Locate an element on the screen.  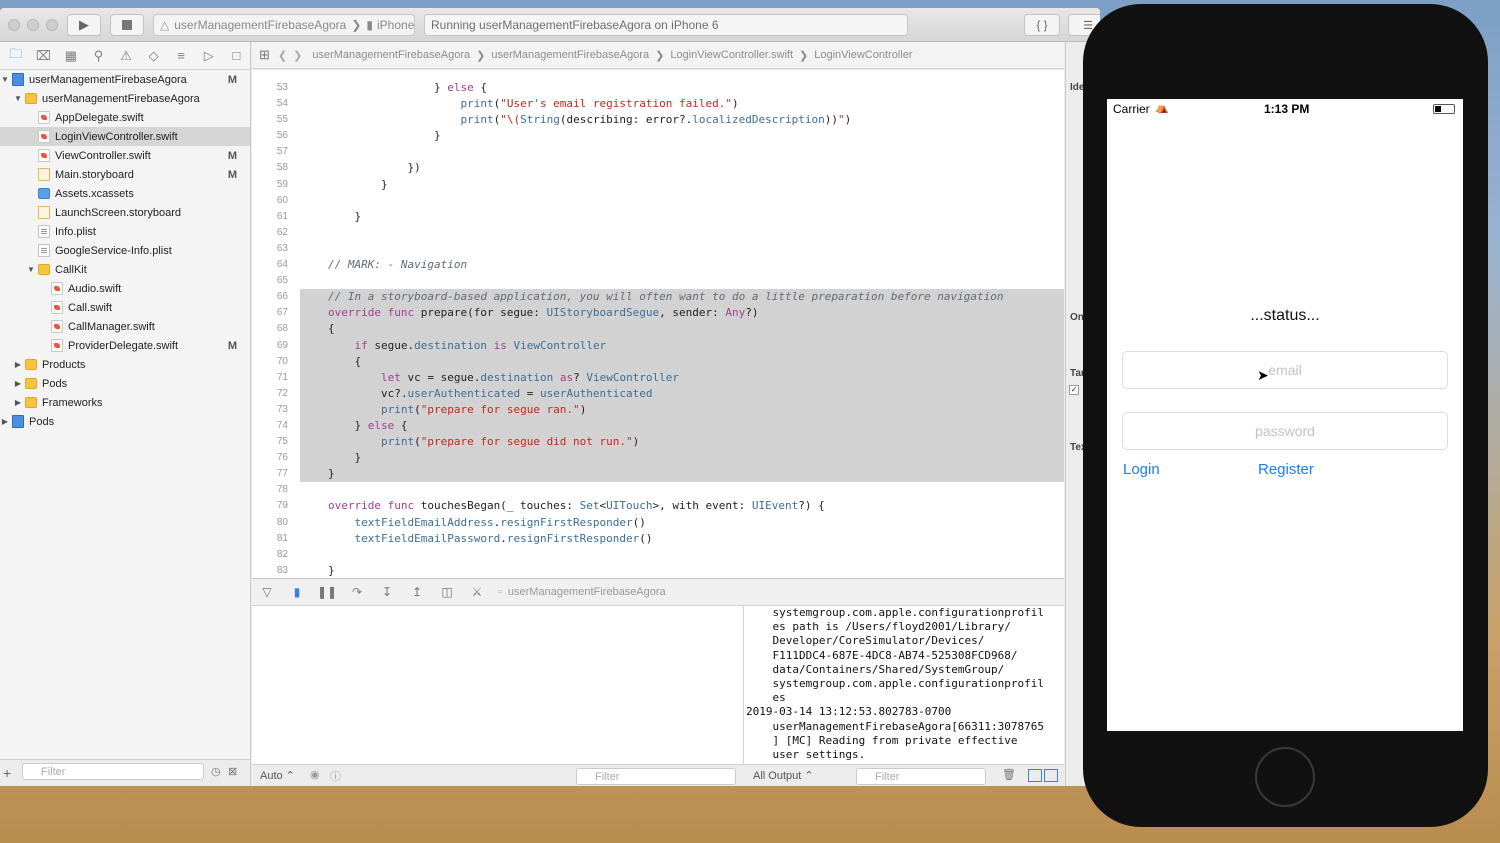
debug-icon: ≡ is located at coordinates (181, 55).